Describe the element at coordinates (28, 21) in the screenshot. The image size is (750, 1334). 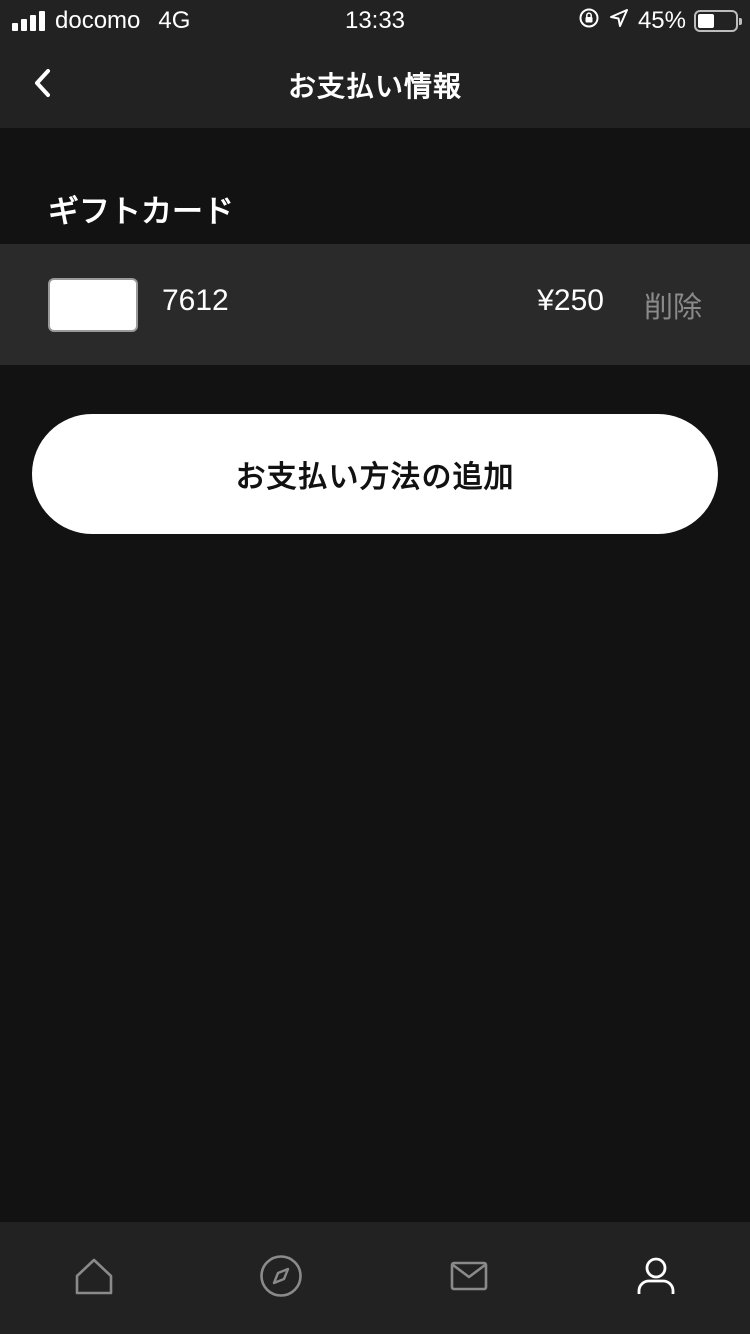
I see `signal-strength-icon` at that location.